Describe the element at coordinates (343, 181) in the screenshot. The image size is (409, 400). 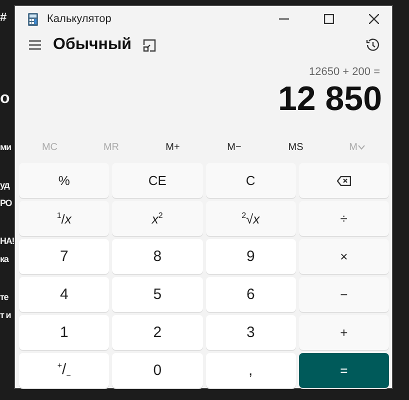
I see `backspace-icon` at that location.